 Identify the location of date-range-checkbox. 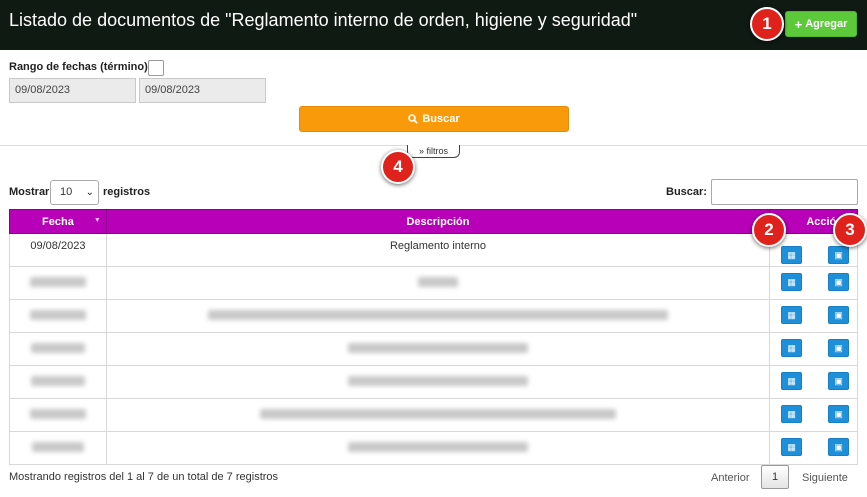
(156, 68).